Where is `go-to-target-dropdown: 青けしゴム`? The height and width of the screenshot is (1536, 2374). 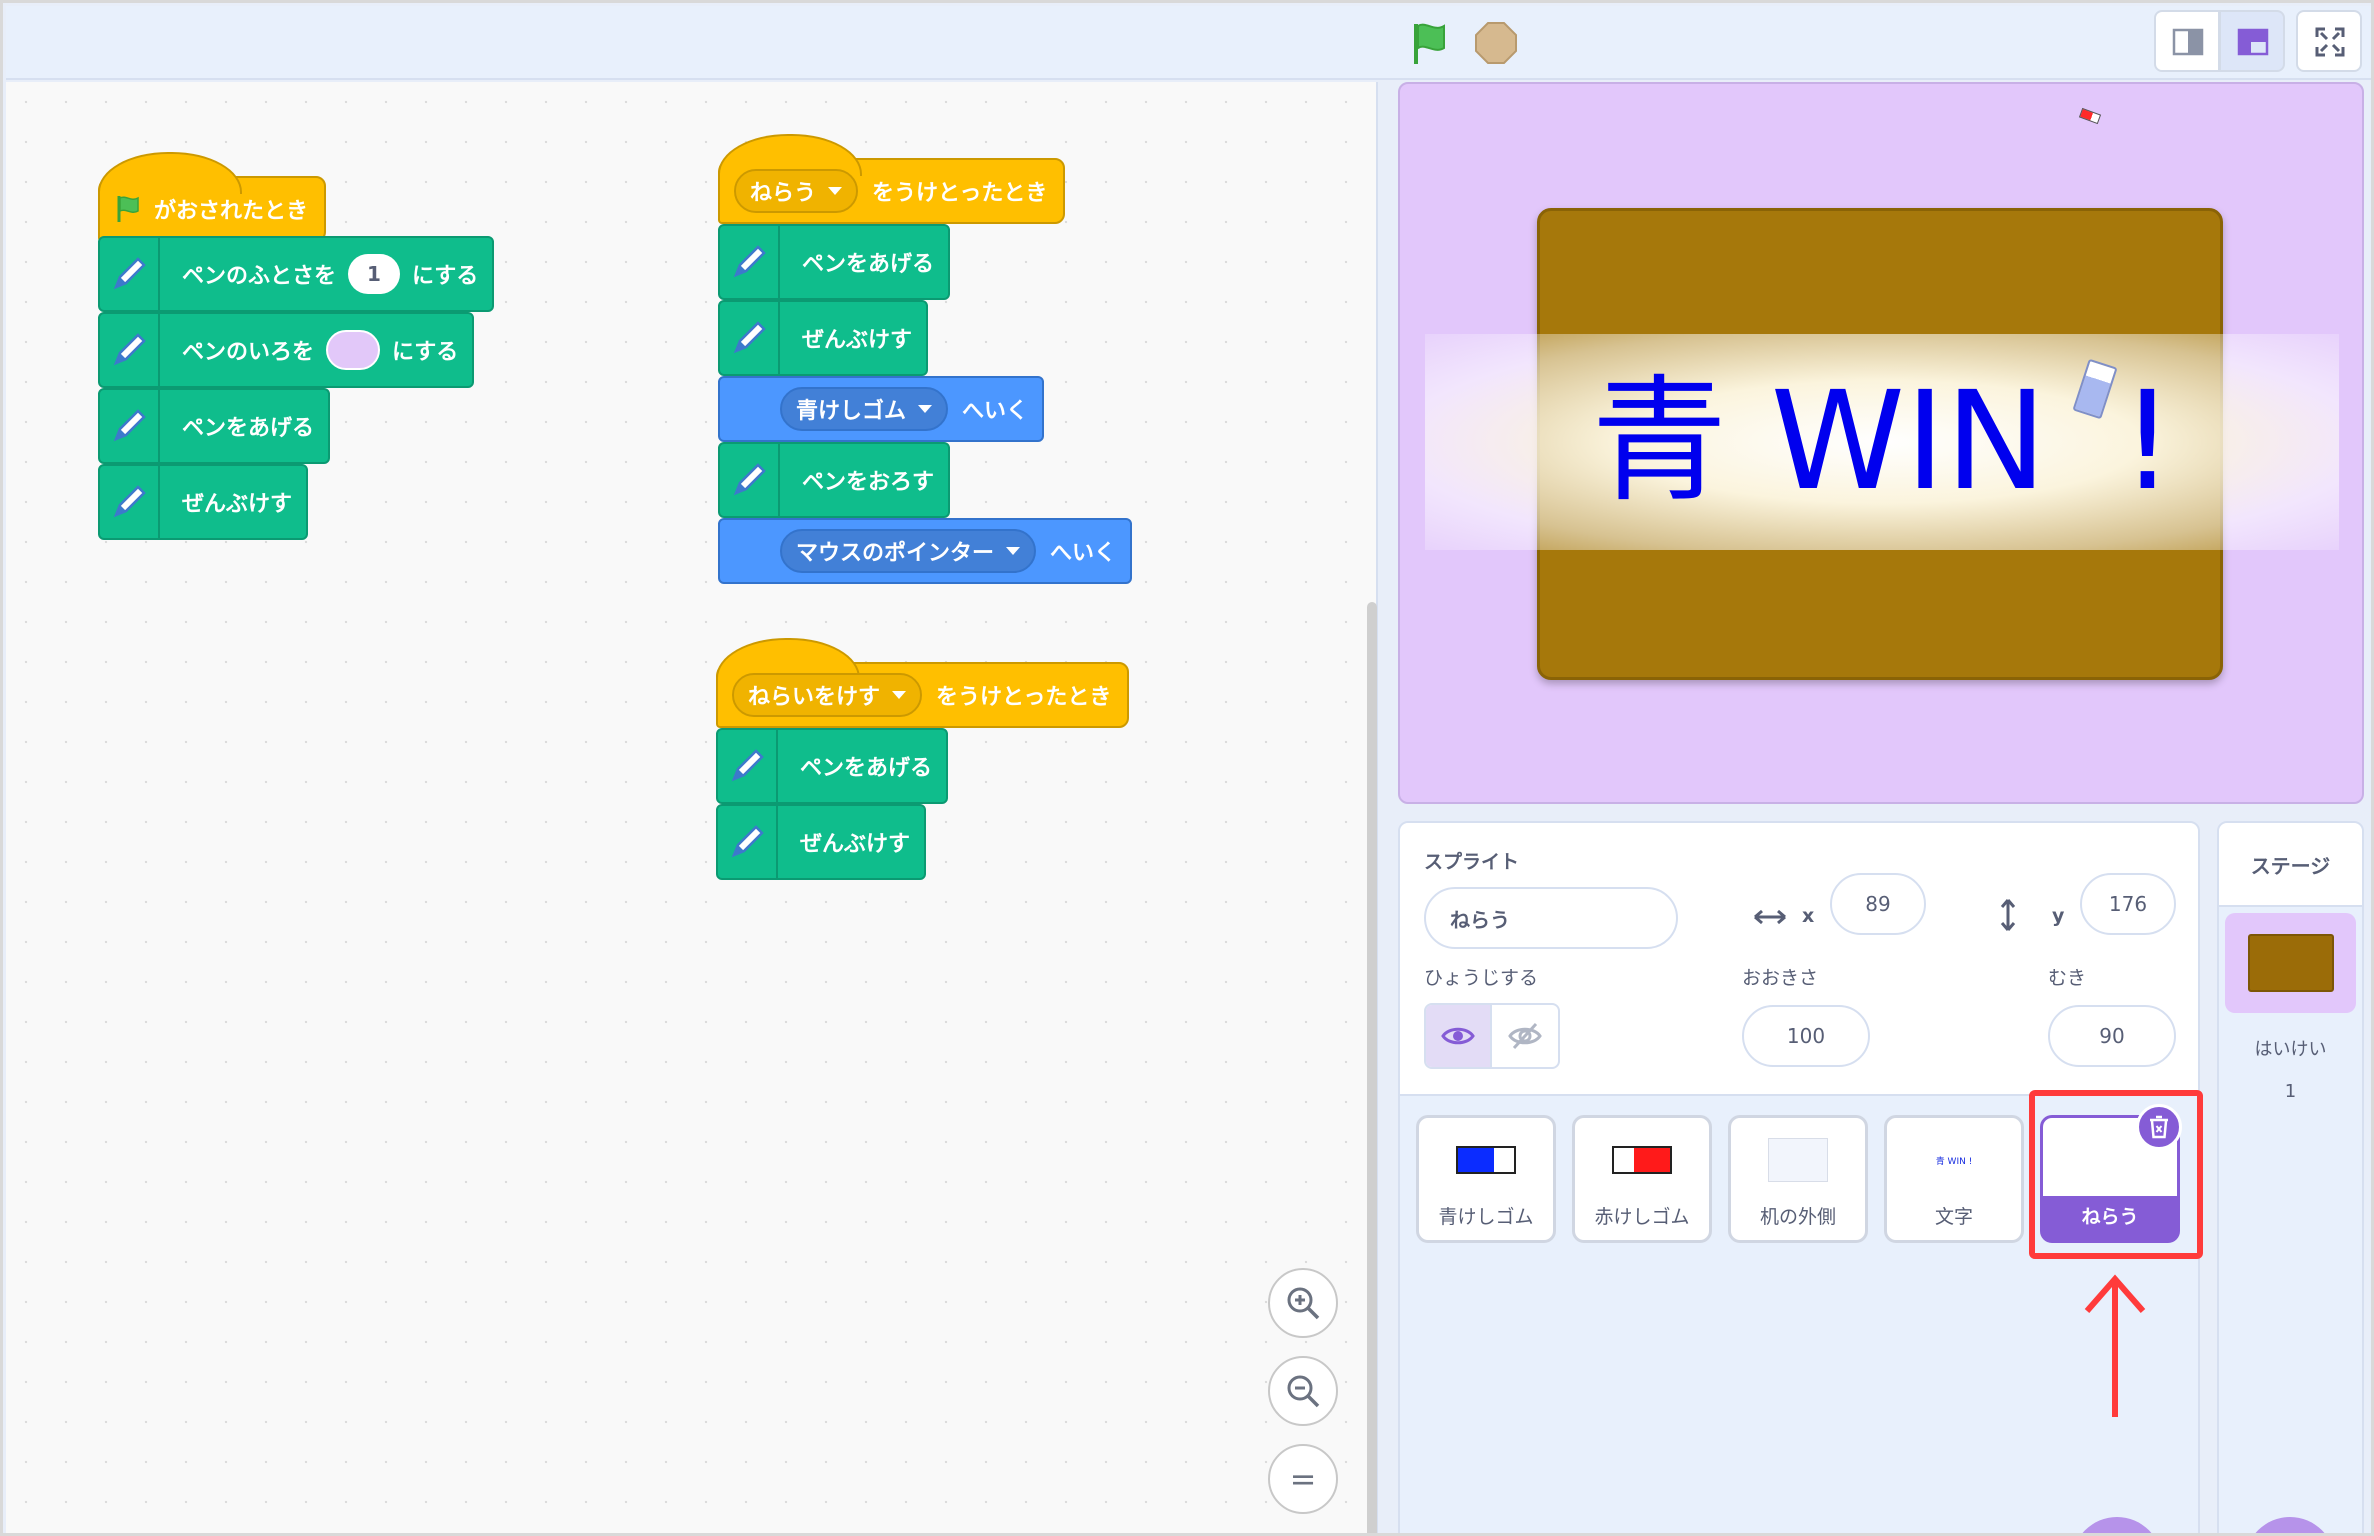 go-to-target-dropdown: 青けしゴム is located at coordinates (864, 409).